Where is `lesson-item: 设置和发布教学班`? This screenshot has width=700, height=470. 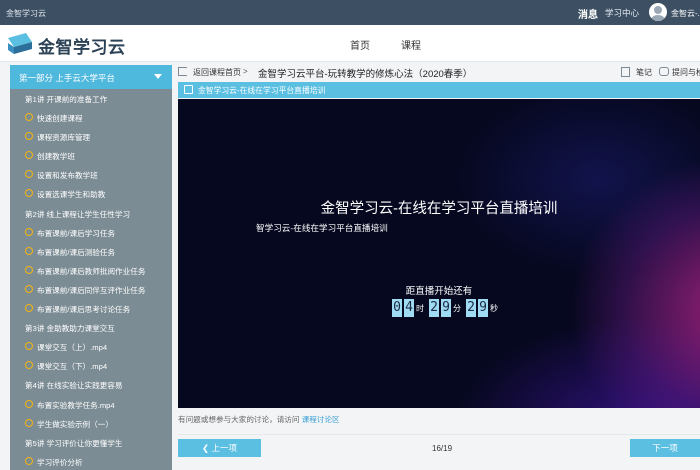 lesson-item: 设置和发布教学班 is located at coordinates (91, 174).